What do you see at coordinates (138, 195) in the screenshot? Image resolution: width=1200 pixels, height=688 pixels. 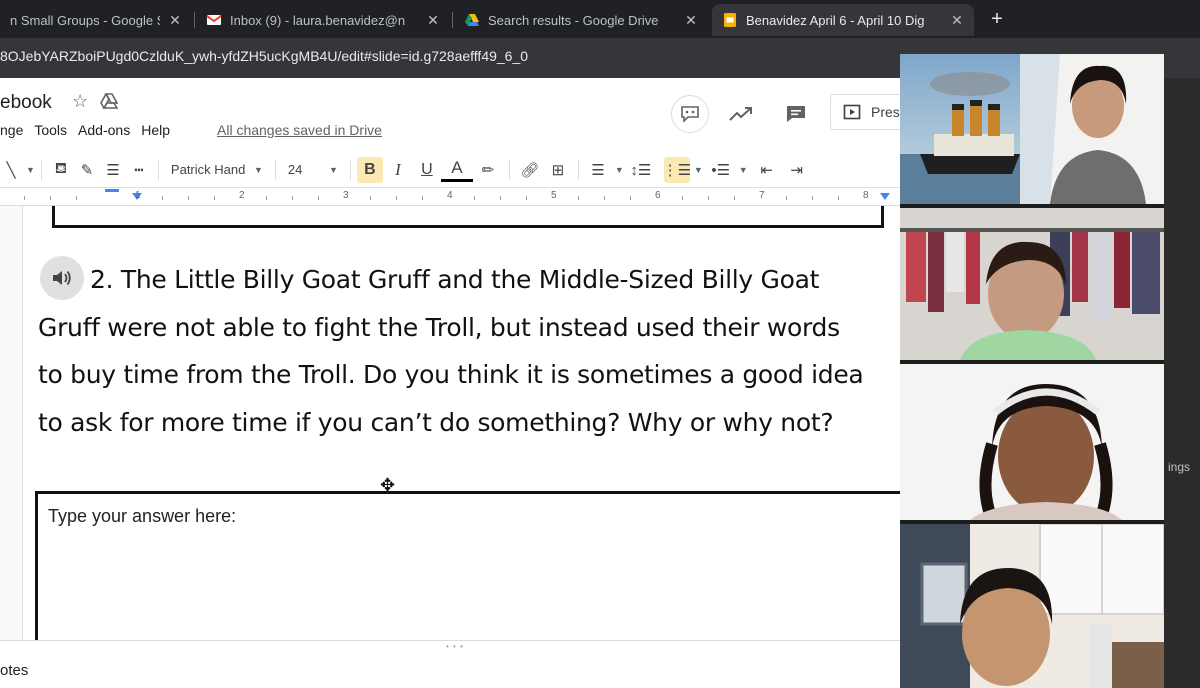 I see `ruler-label: 1` at bounding box center [138, 195].